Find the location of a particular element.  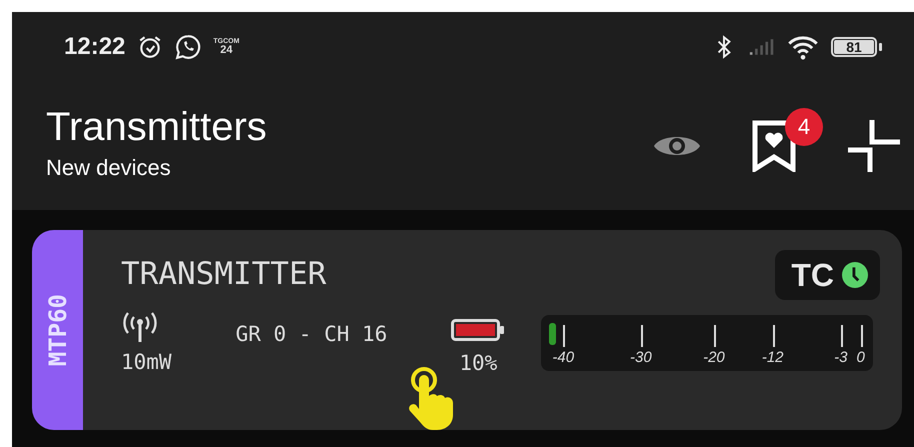

chat-bubble-icon is located at coordinates (188, 47).